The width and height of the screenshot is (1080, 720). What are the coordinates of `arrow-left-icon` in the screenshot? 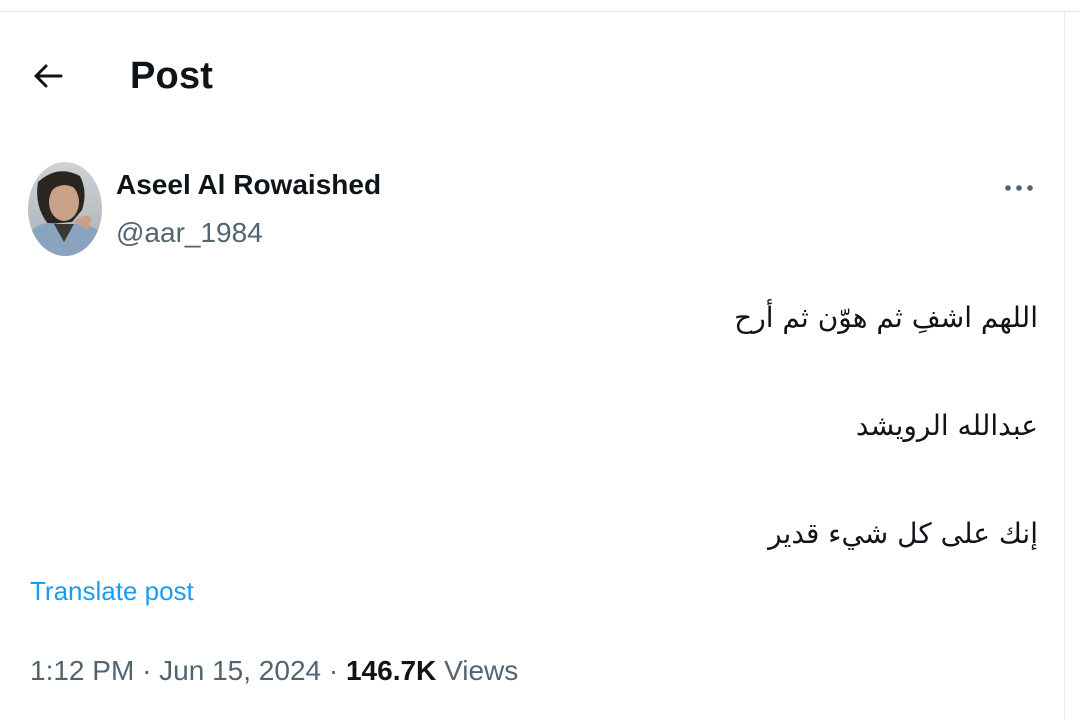 It's located at (48, 76).